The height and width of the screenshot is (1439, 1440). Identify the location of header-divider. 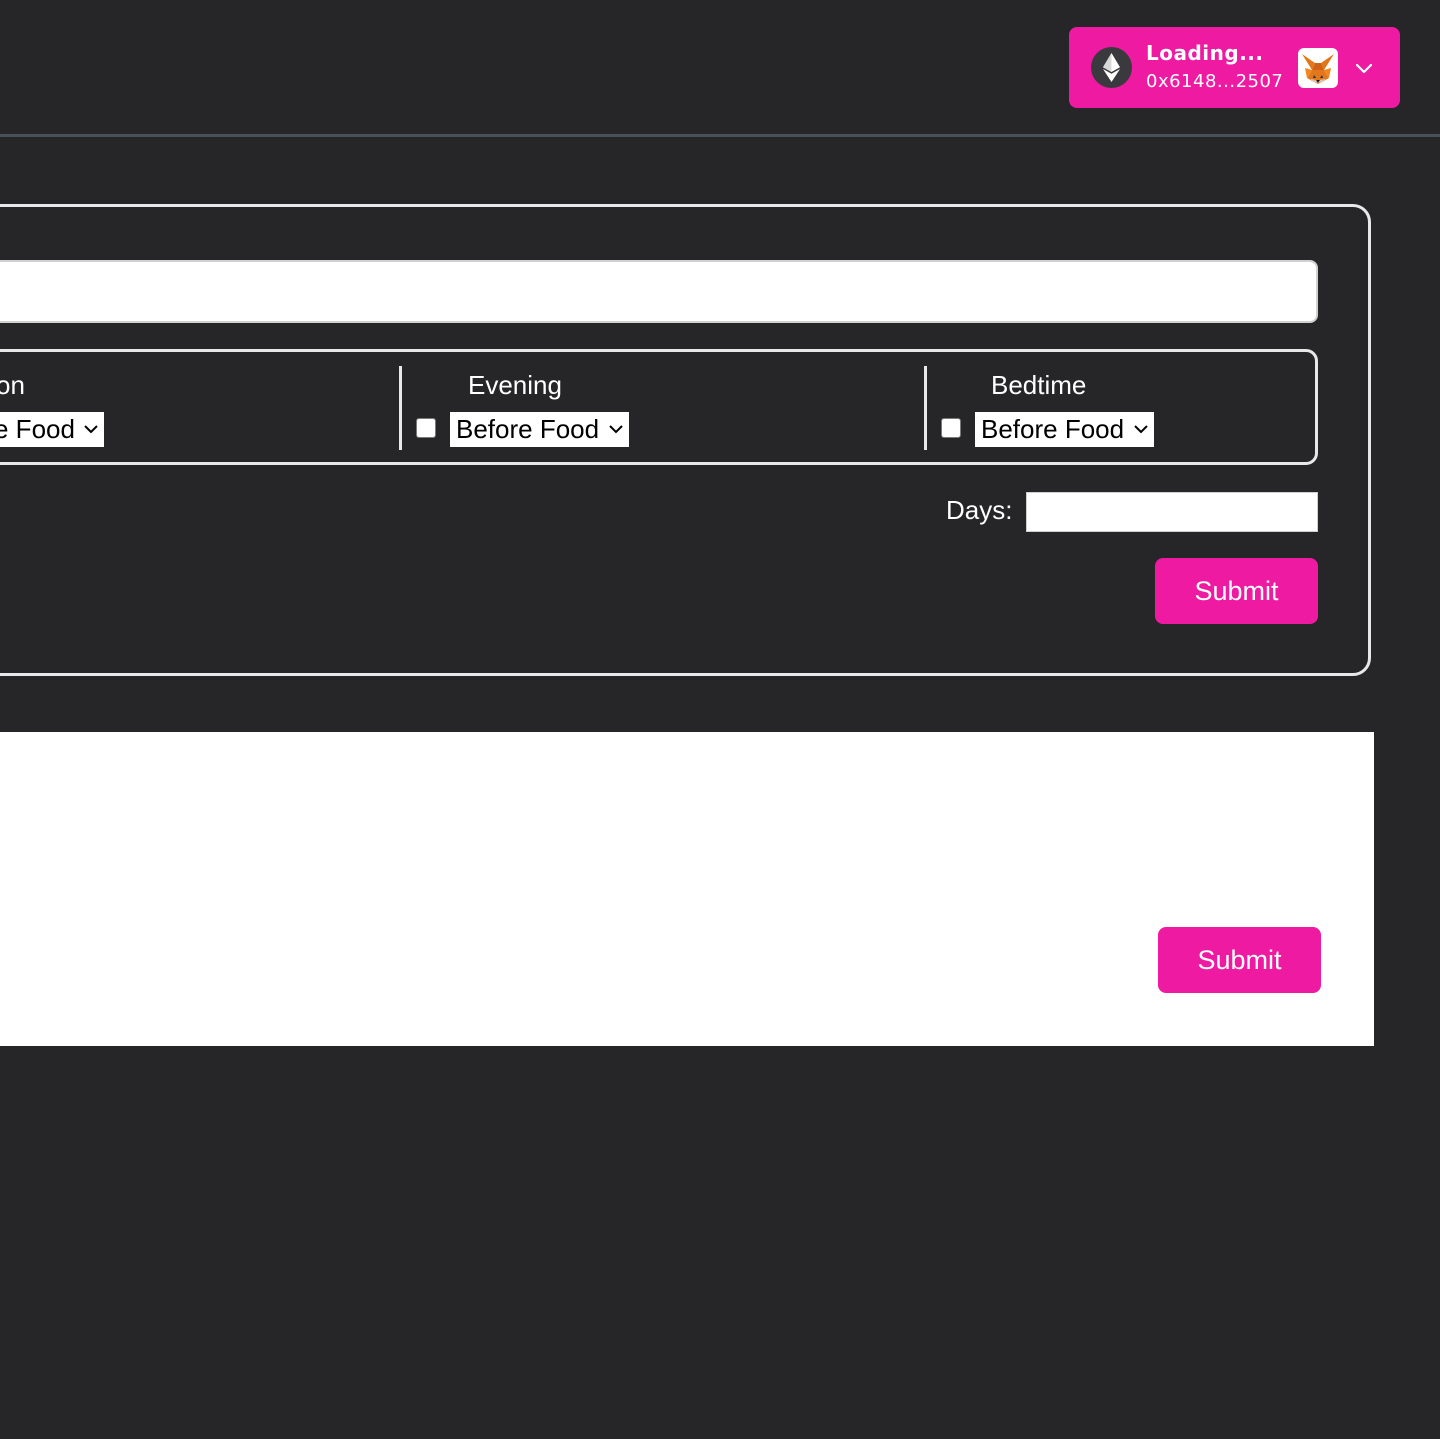
(720, 135).